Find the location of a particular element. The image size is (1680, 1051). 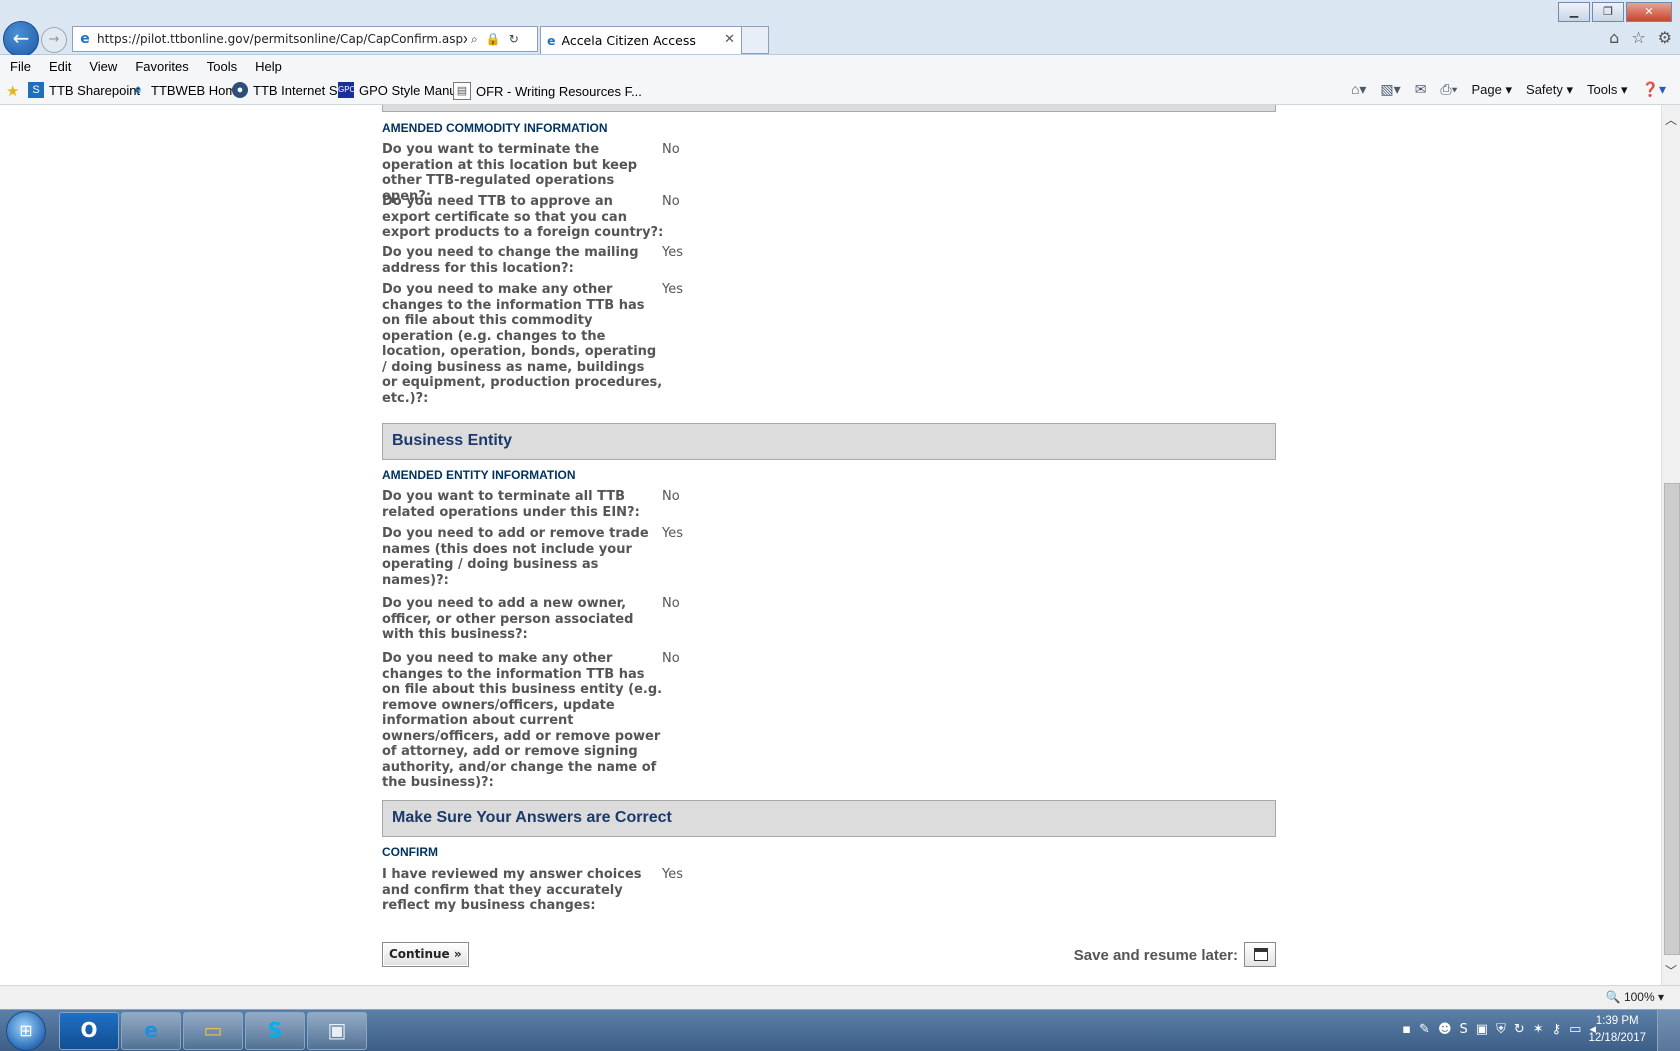

answer-confirm-review: Yes is located at coordinates (672, 874).